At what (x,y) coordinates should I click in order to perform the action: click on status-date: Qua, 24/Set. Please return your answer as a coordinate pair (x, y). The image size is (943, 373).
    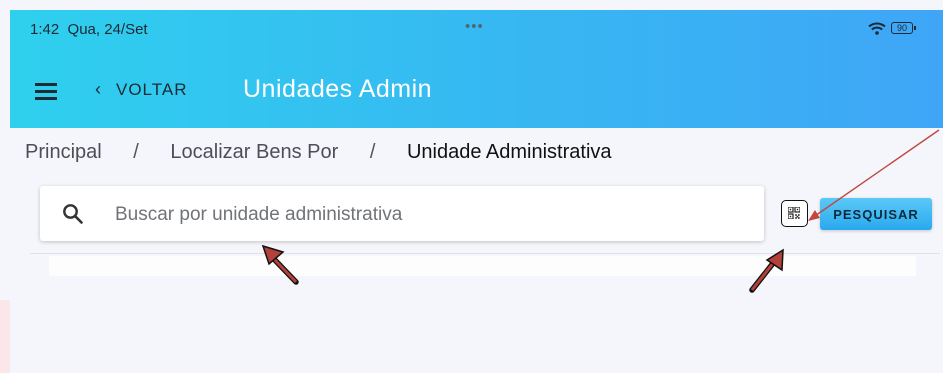
    Looking at the image, I should click on (107, 29).